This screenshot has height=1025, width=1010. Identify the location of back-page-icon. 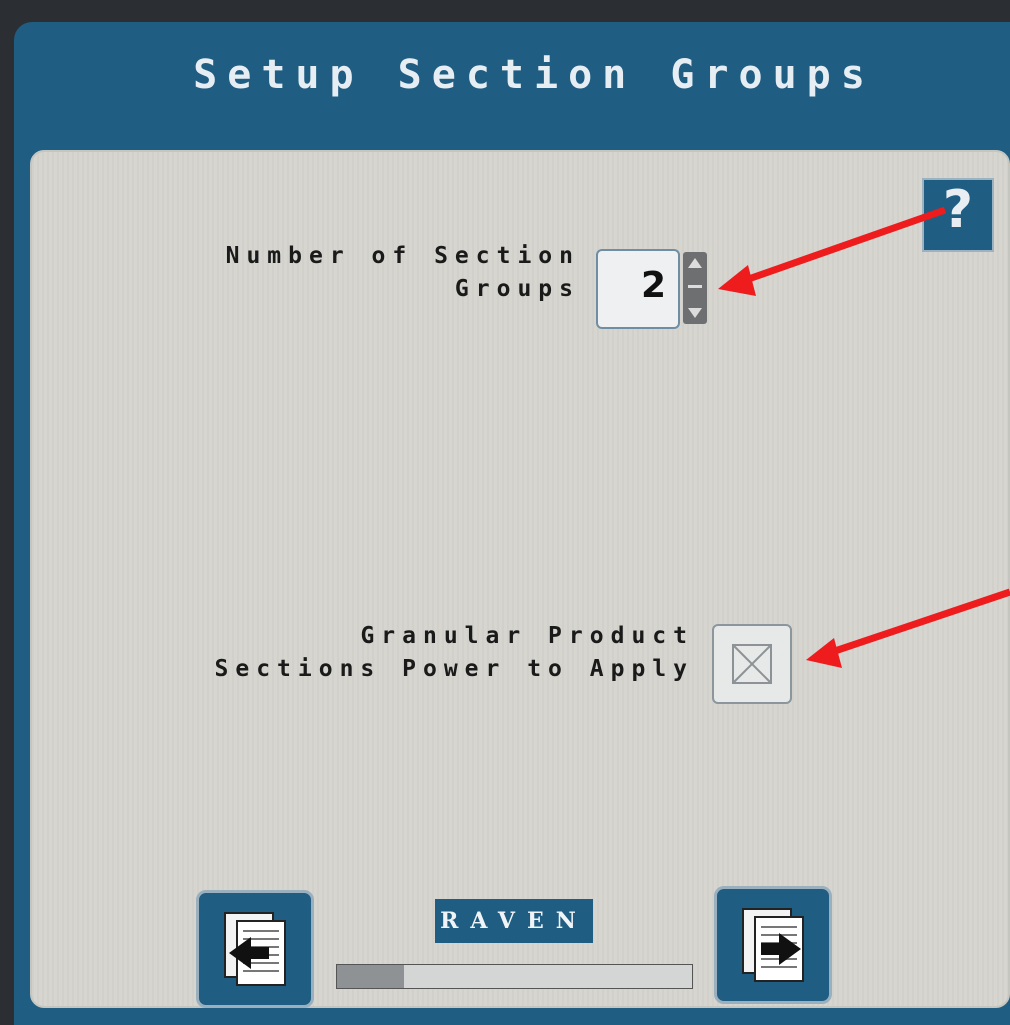
(255, 949).